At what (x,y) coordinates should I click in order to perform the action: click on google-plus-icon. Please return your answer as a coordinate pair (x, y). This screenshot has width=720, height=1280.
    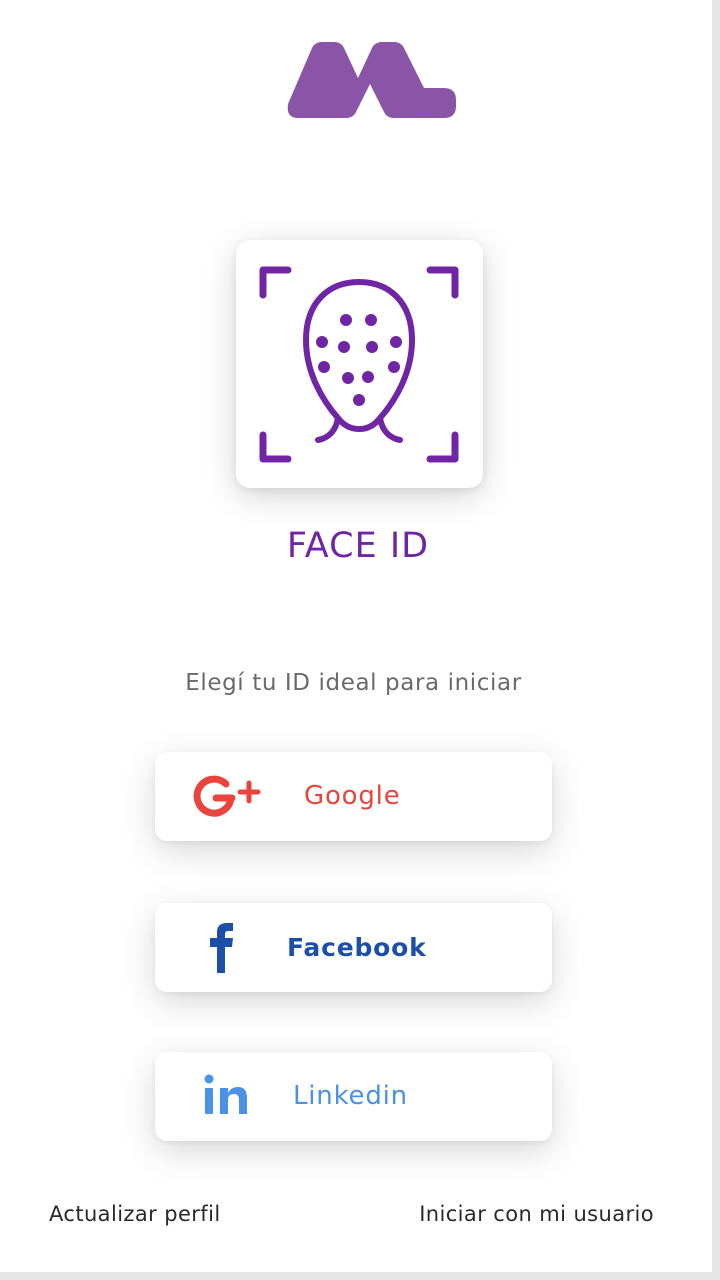
    Looking at the image, I should click on (227, 796).